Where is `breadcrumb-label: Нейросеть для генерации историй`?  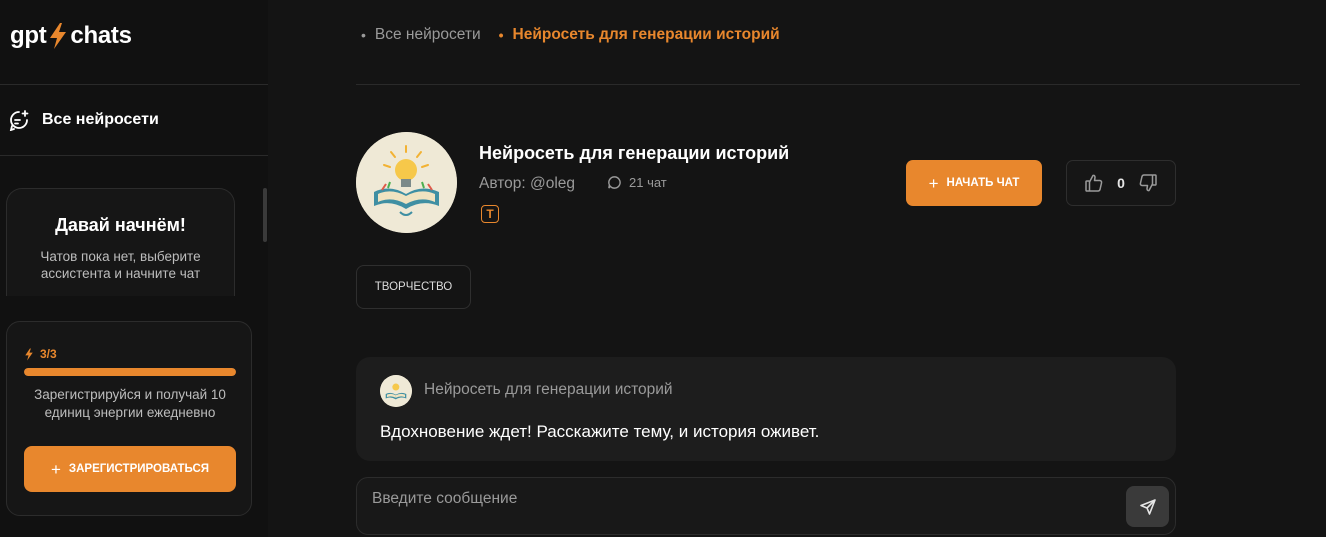
breadcrumb-label: Нейросеть для генерации историй is located at coordinates (646, 34).